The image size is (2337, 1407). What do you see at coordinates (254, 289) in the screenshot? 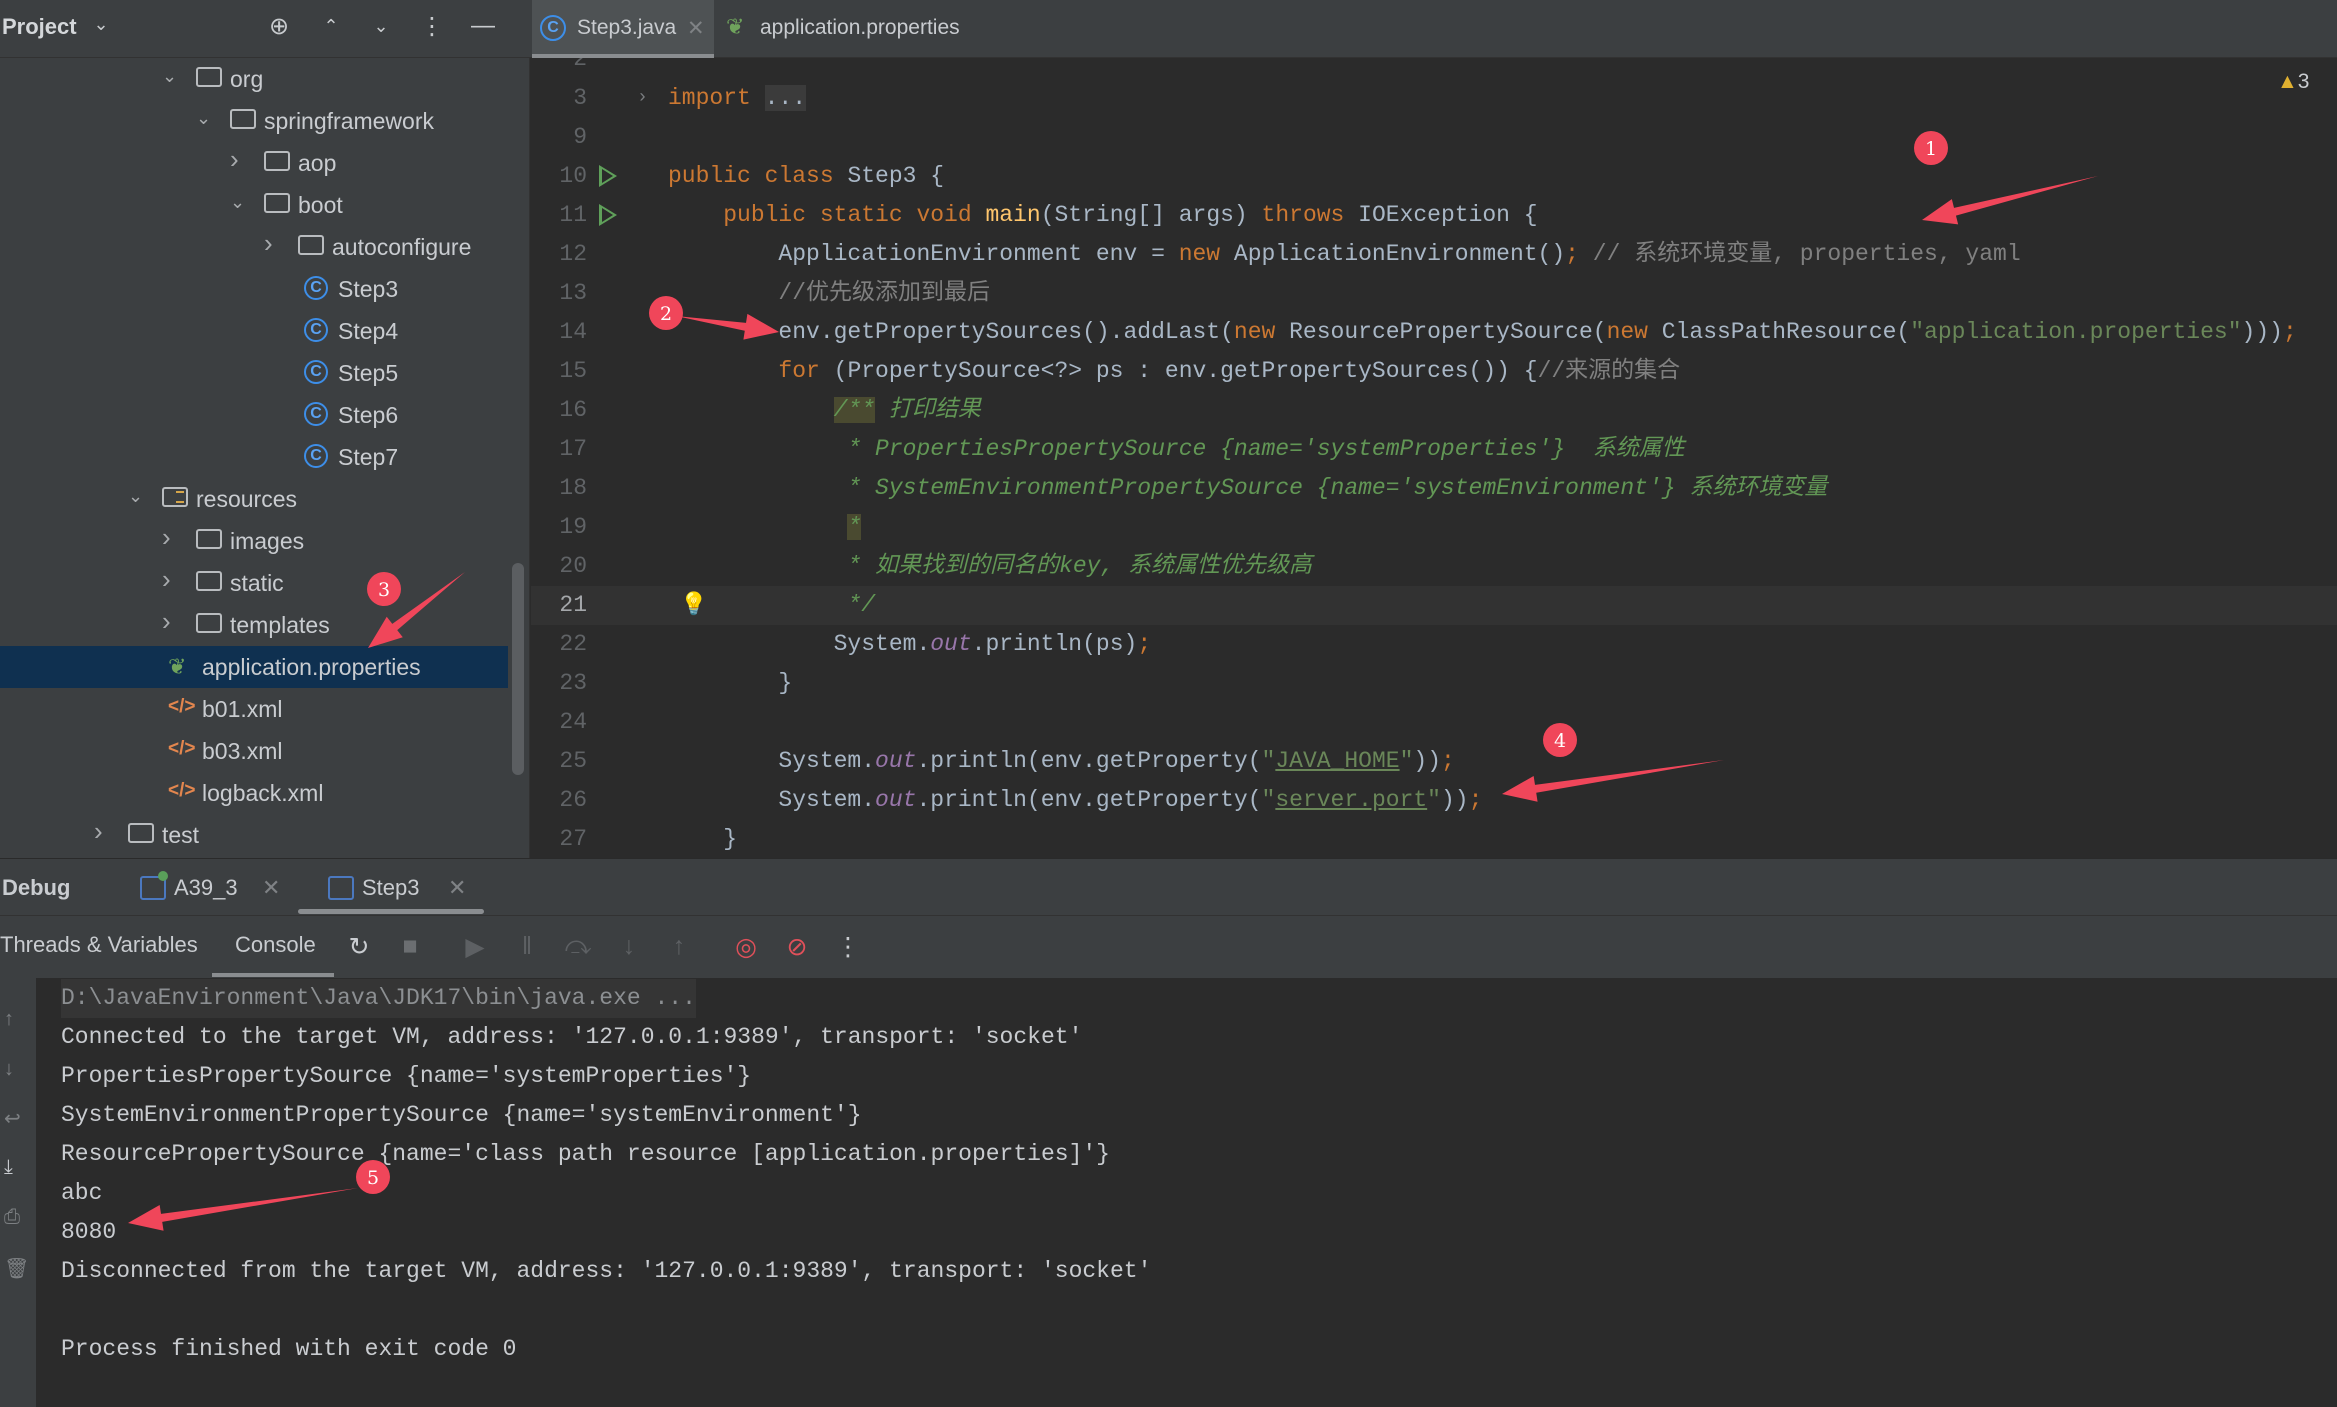
I see `tree-item-step3: C Step3` at bounding box center [254, 289].